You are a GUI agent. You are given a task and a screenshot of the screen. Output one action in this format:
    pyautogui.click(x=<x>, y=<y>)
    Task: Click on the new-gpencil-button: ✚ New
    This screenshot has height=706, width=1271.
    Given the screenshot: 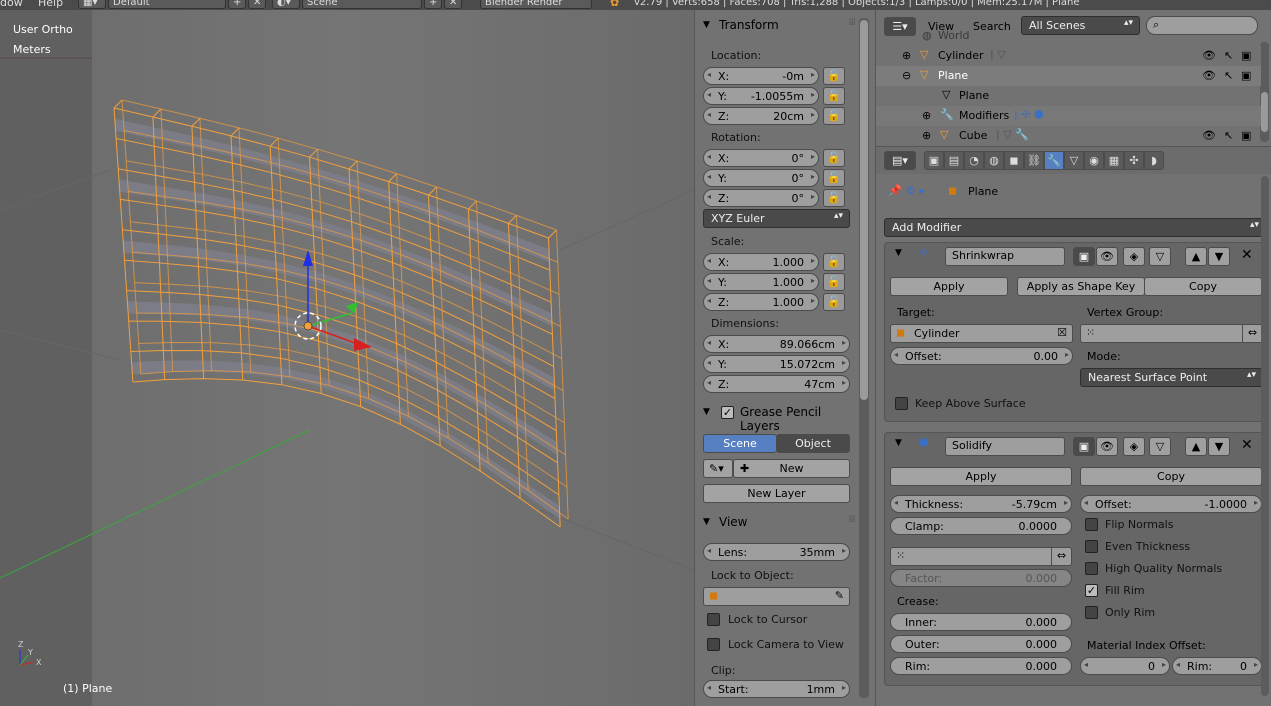 What is the action you would take?
    pyautogui.click(x=791, y=468)
    